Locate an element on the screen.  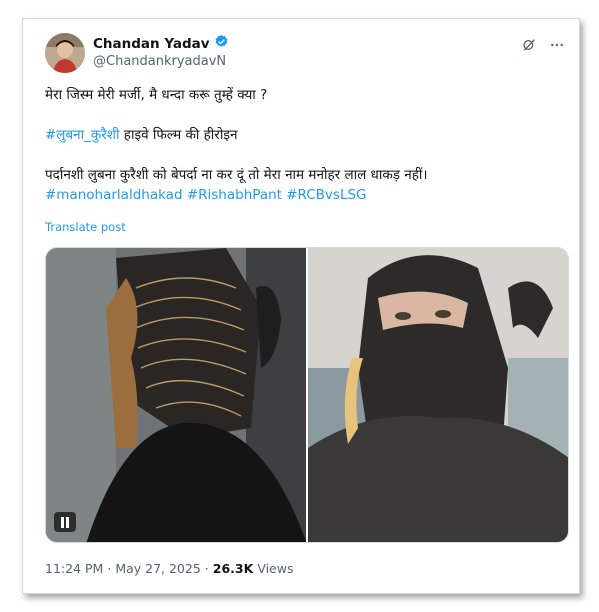
hashtag-link: #manoharlaldhakad is located at coordinates (114, 195).